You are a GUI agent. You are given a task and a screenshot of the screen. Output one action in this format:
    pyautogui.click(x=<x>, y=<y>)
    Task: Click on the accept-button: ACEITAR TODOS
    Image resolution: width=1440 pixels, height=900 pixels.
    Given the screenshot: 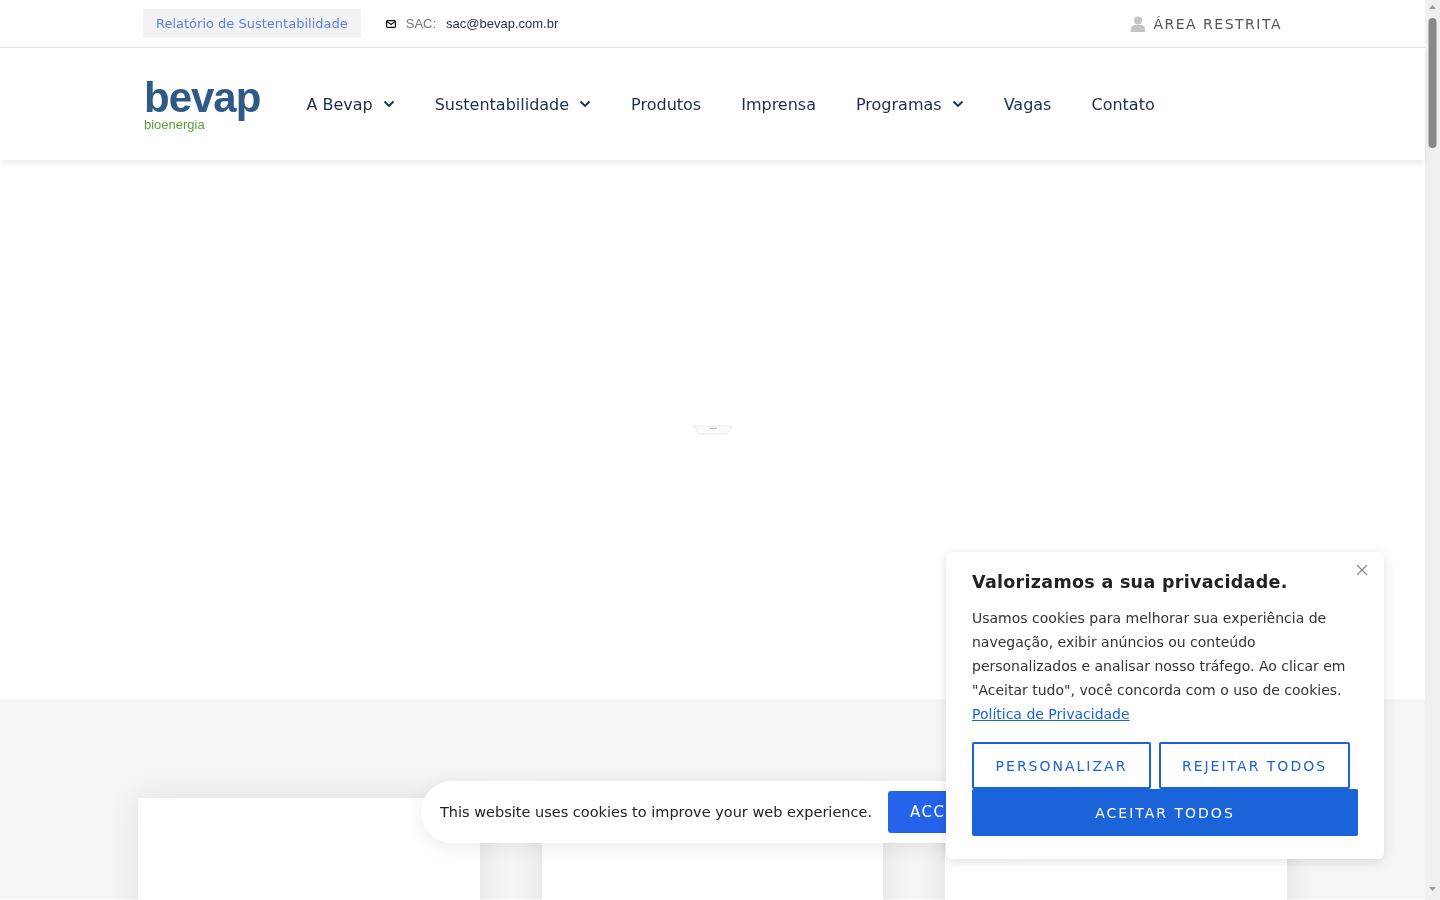 What is the action you would take?
    pyautogui.click(x=1165, y=812)
    